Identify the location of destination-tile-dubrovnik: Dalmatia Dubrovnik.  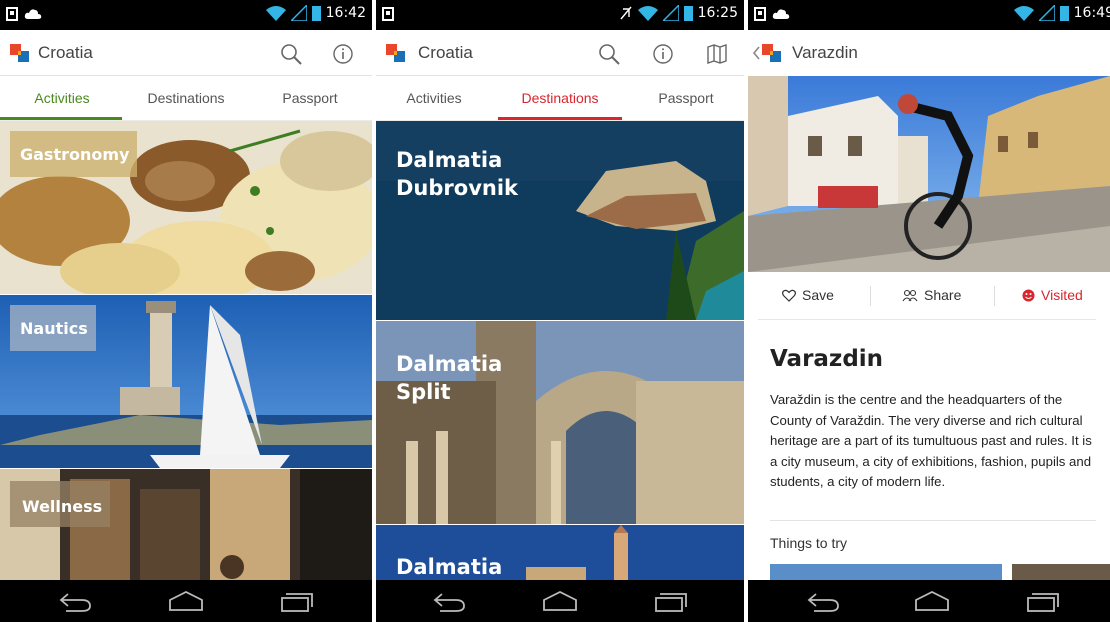
(560, 220).